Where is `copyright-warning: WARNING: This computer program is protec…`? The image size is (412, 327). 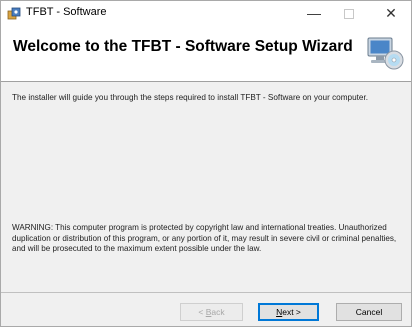
copyright-warning: WARNING: This computer program is protec… is located at coordinates (204, 238).